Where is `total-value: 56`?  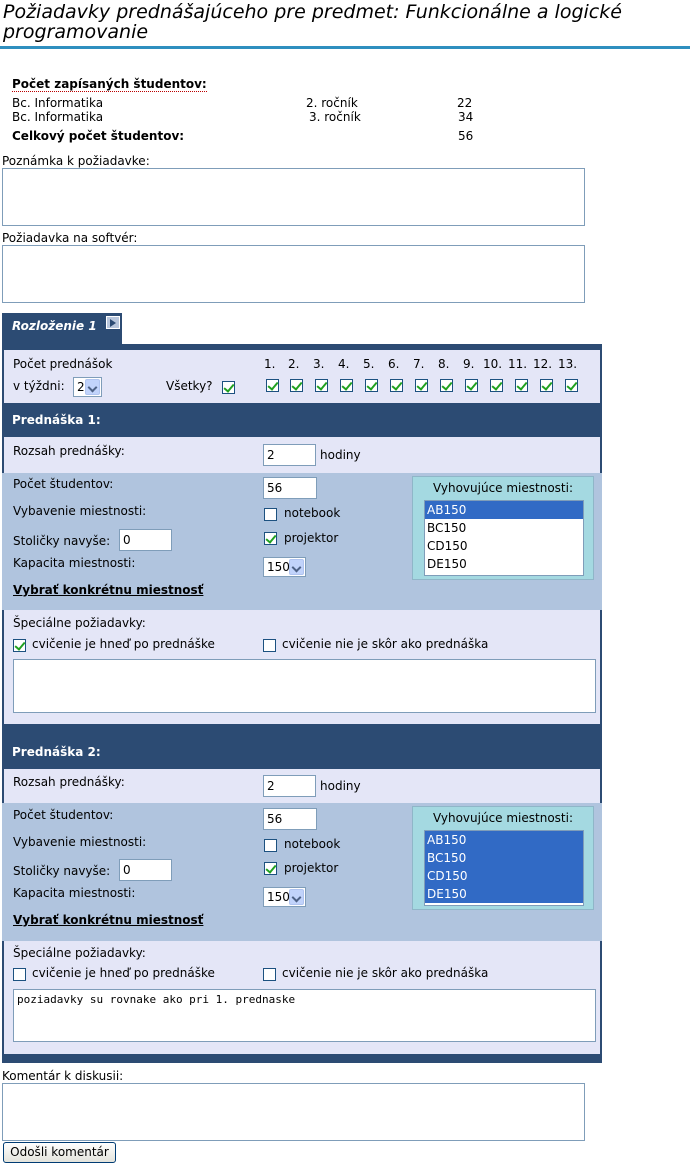 total-value: 56 is located at coordinates (466, 136).